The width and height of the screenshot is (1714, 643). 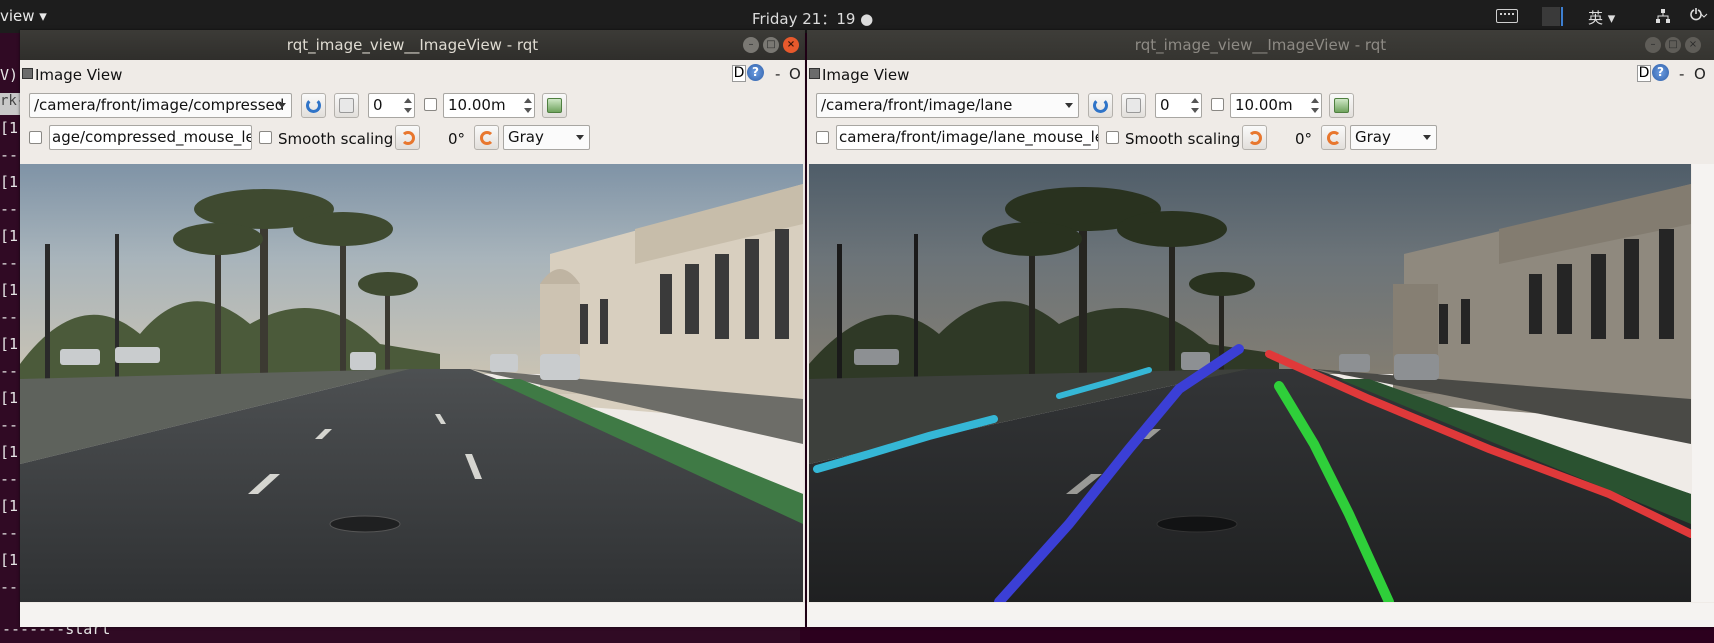 I want to click on smooth-scaling-label: Smooth scaling, so click(x=1183, y=139).